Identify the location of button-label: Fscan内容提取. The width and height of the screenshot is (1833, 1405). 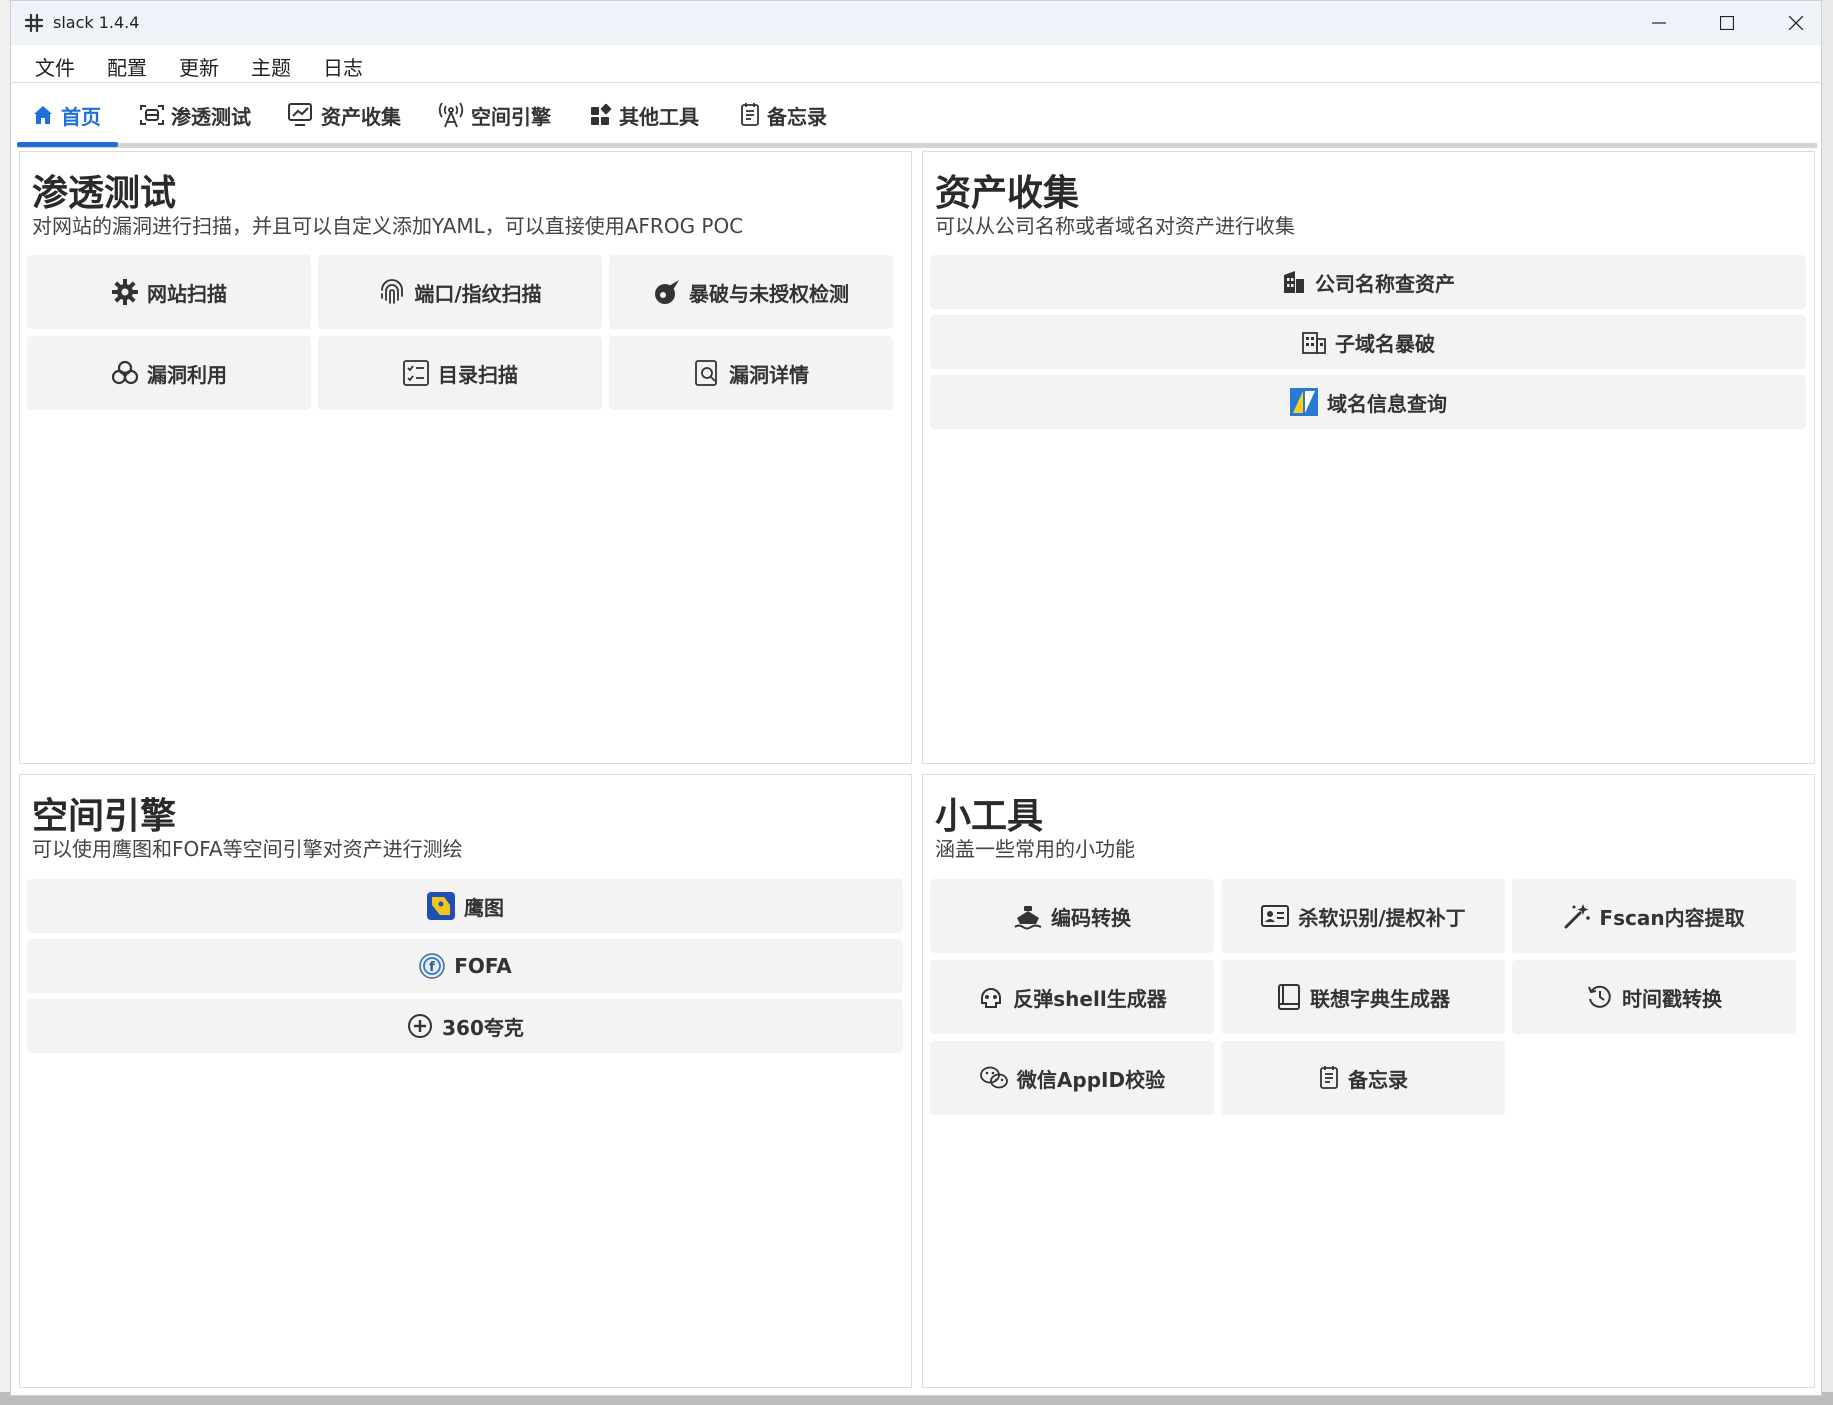
(1672, 917).